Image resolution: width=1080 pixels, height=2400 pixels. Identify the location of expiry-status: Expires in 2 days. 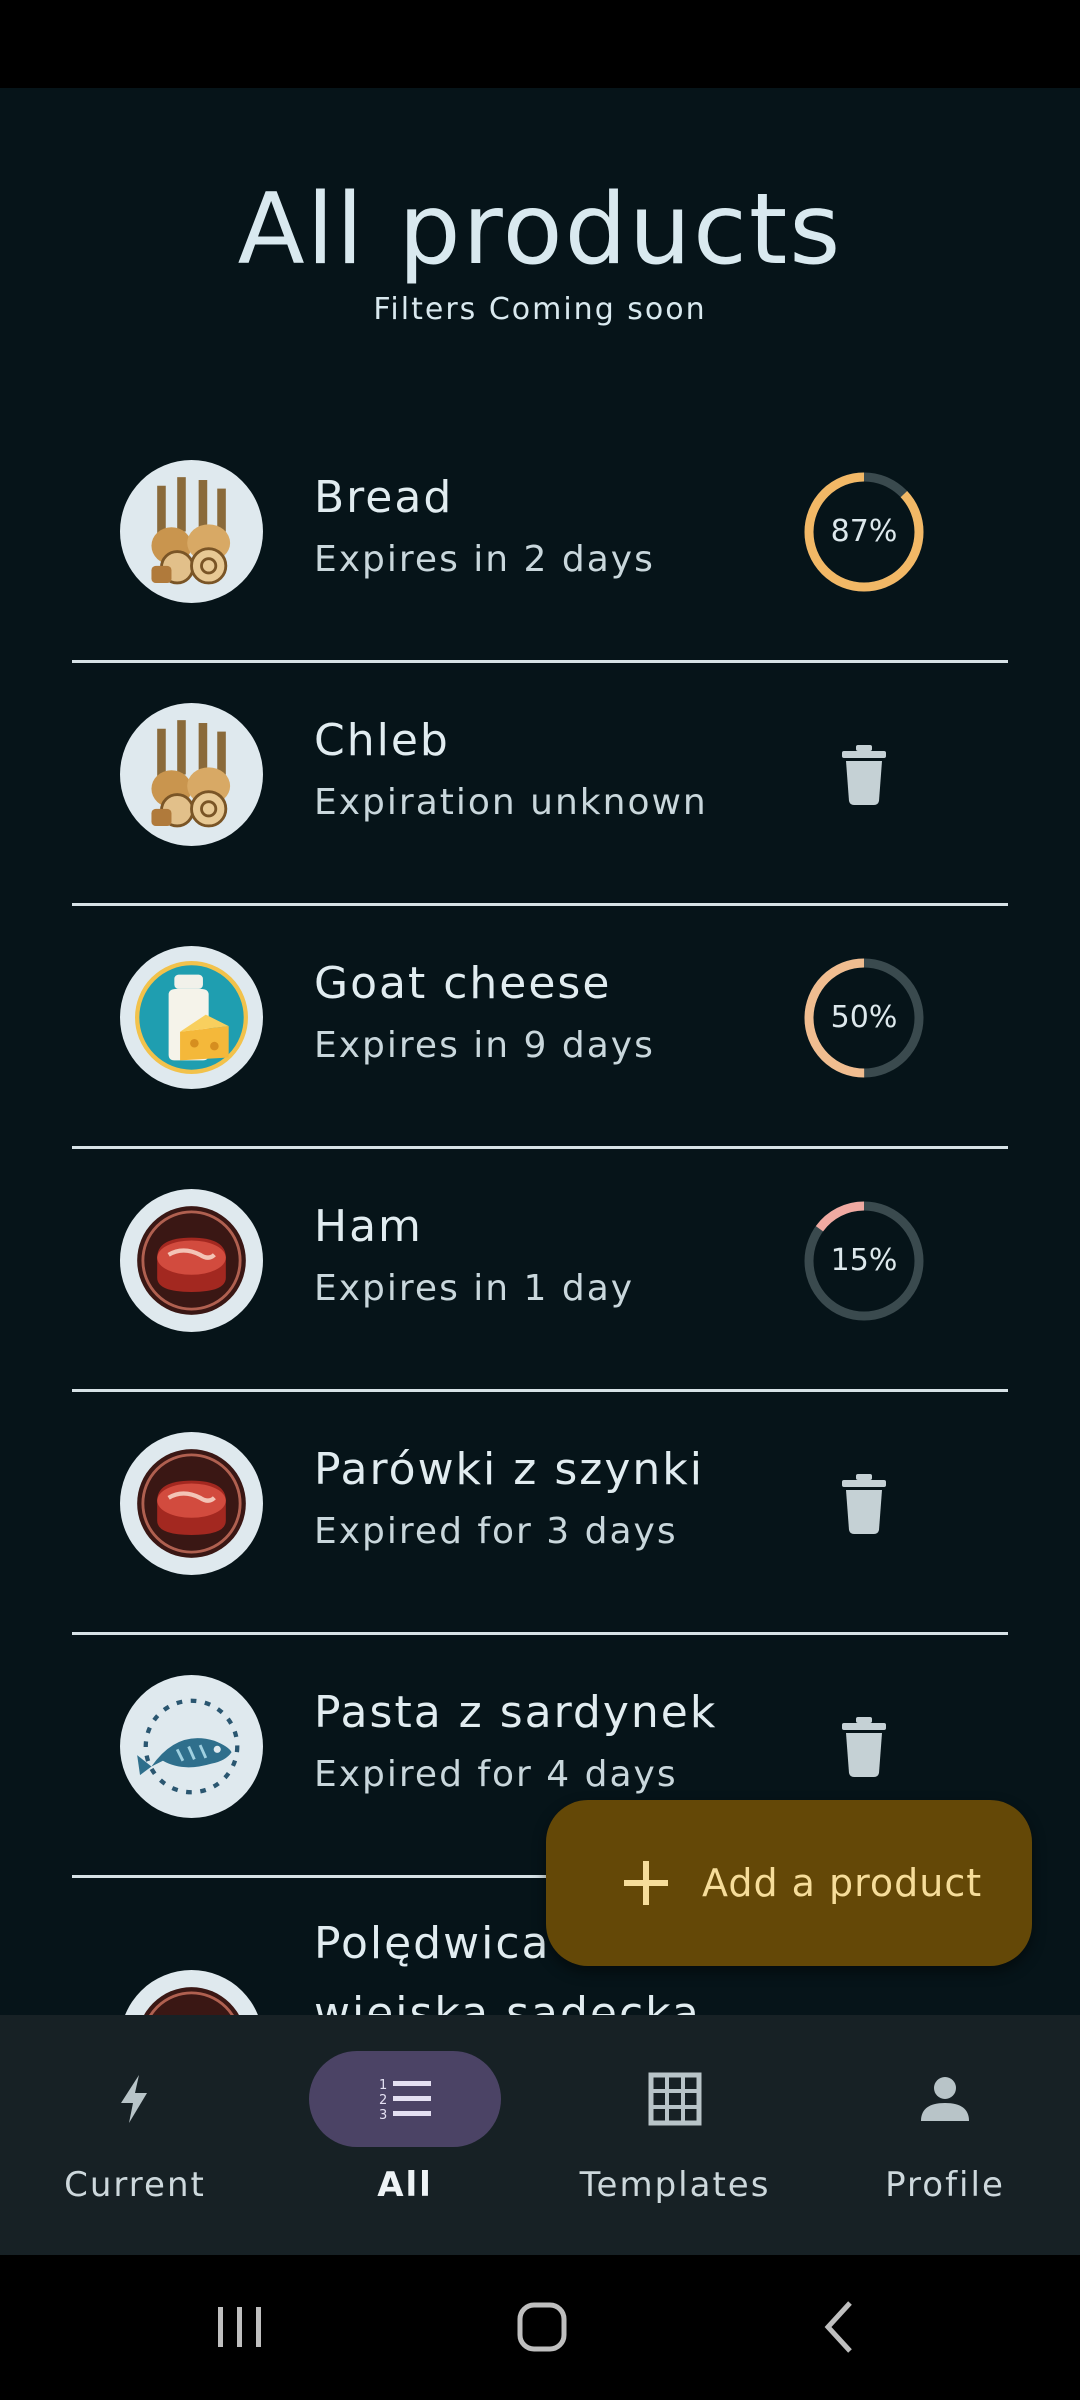
(484, 559).